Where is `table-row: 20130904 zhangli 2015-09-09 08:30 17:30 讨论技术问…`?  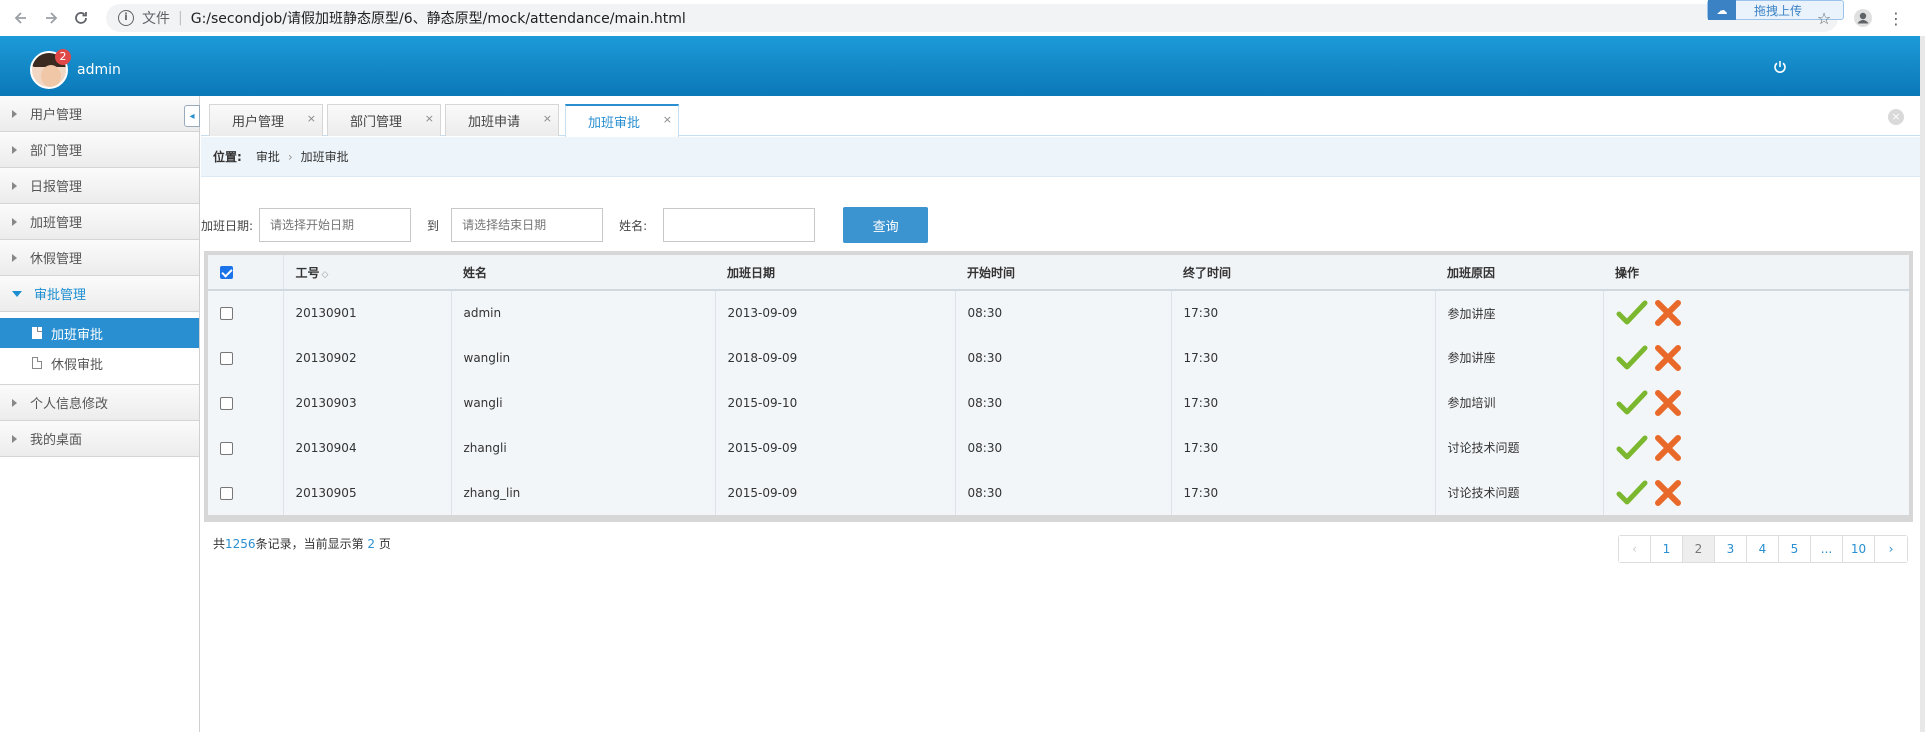
table-row: 20130904 zhangli 2015-09-09 08:30 17:30 讨论技术问… is located at coordinates (1058, 447).